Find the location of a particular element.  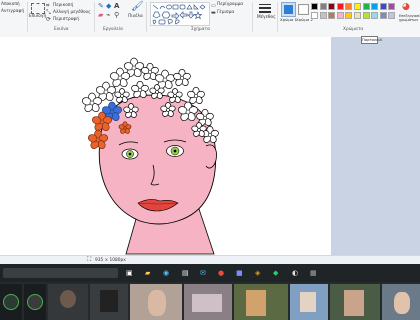

rotate-button: Περιστροφή is located at coordinates (66, 19).